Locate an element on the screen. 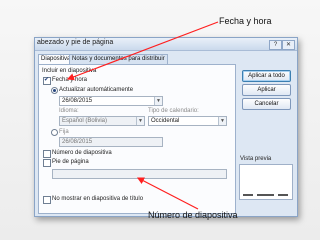  arrow-to-date-time is located at coordinates (142, 51).